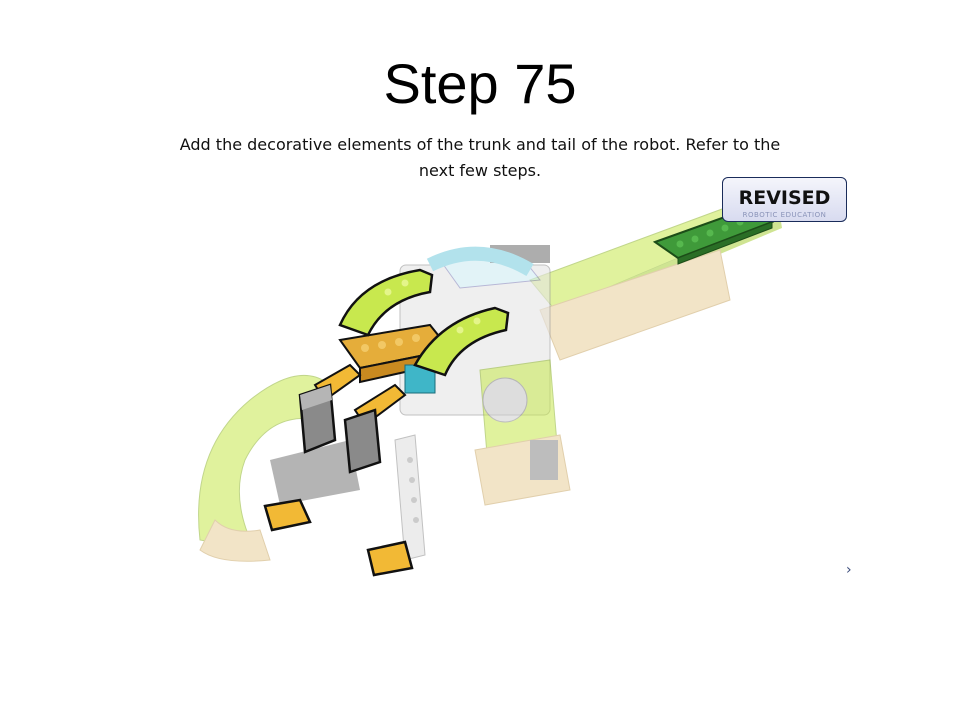 Image resolution: width=960 pixels, height=720 pixels. I want to click on revised-badge-subtext: ROBOTIC EDUCATION, so click(784, 215).